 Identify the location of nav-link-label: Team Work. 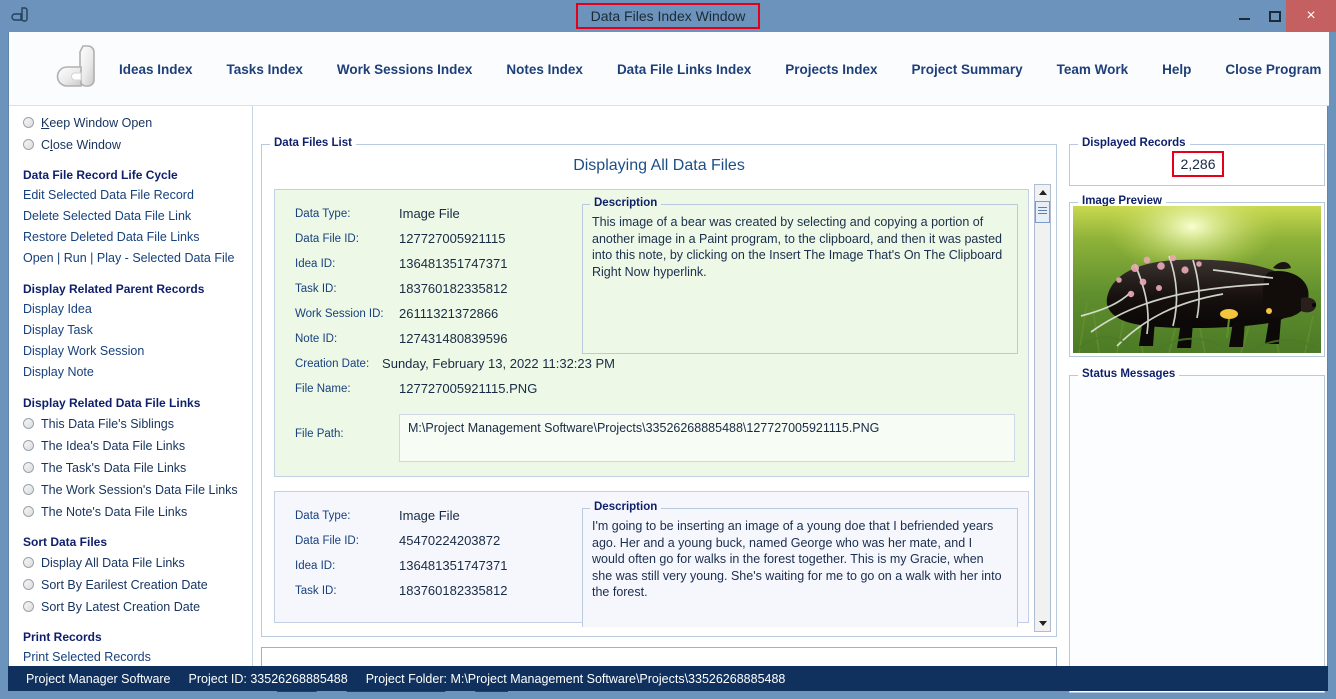
(1092, 69).